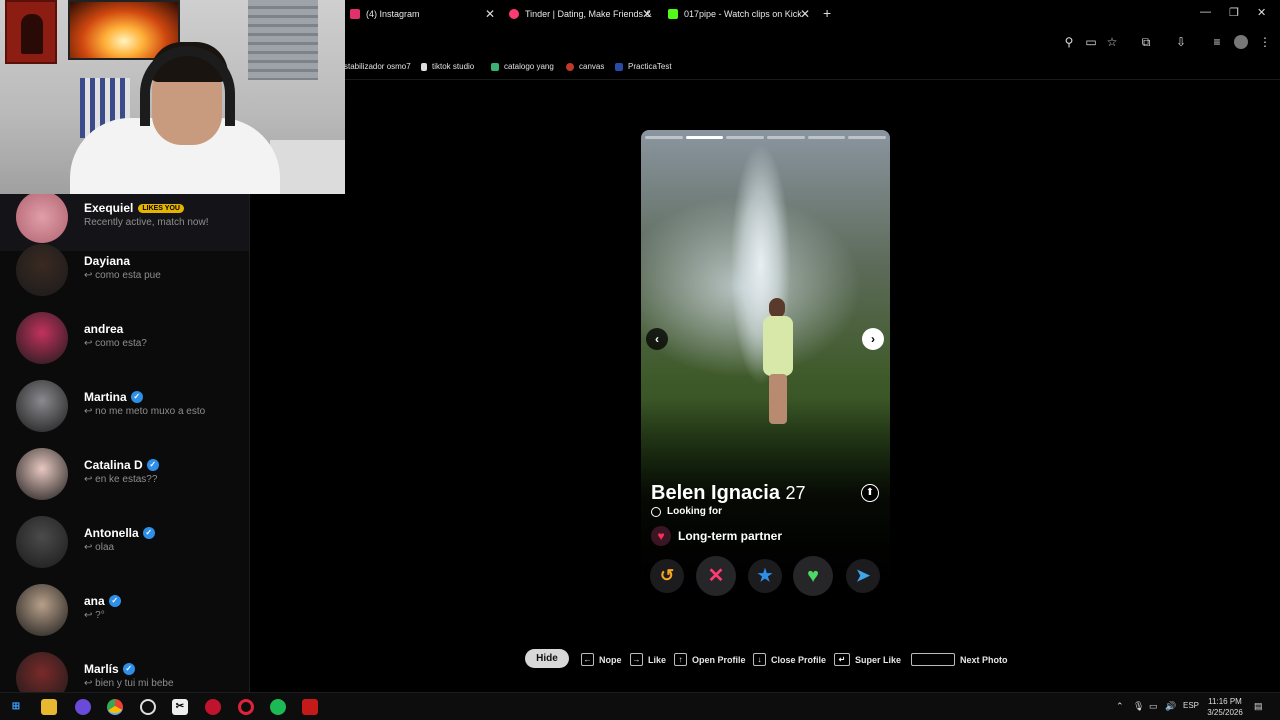 The image size is (1280, 720). I want to click on microphone-icon: 🎙, so click(1138, 706).